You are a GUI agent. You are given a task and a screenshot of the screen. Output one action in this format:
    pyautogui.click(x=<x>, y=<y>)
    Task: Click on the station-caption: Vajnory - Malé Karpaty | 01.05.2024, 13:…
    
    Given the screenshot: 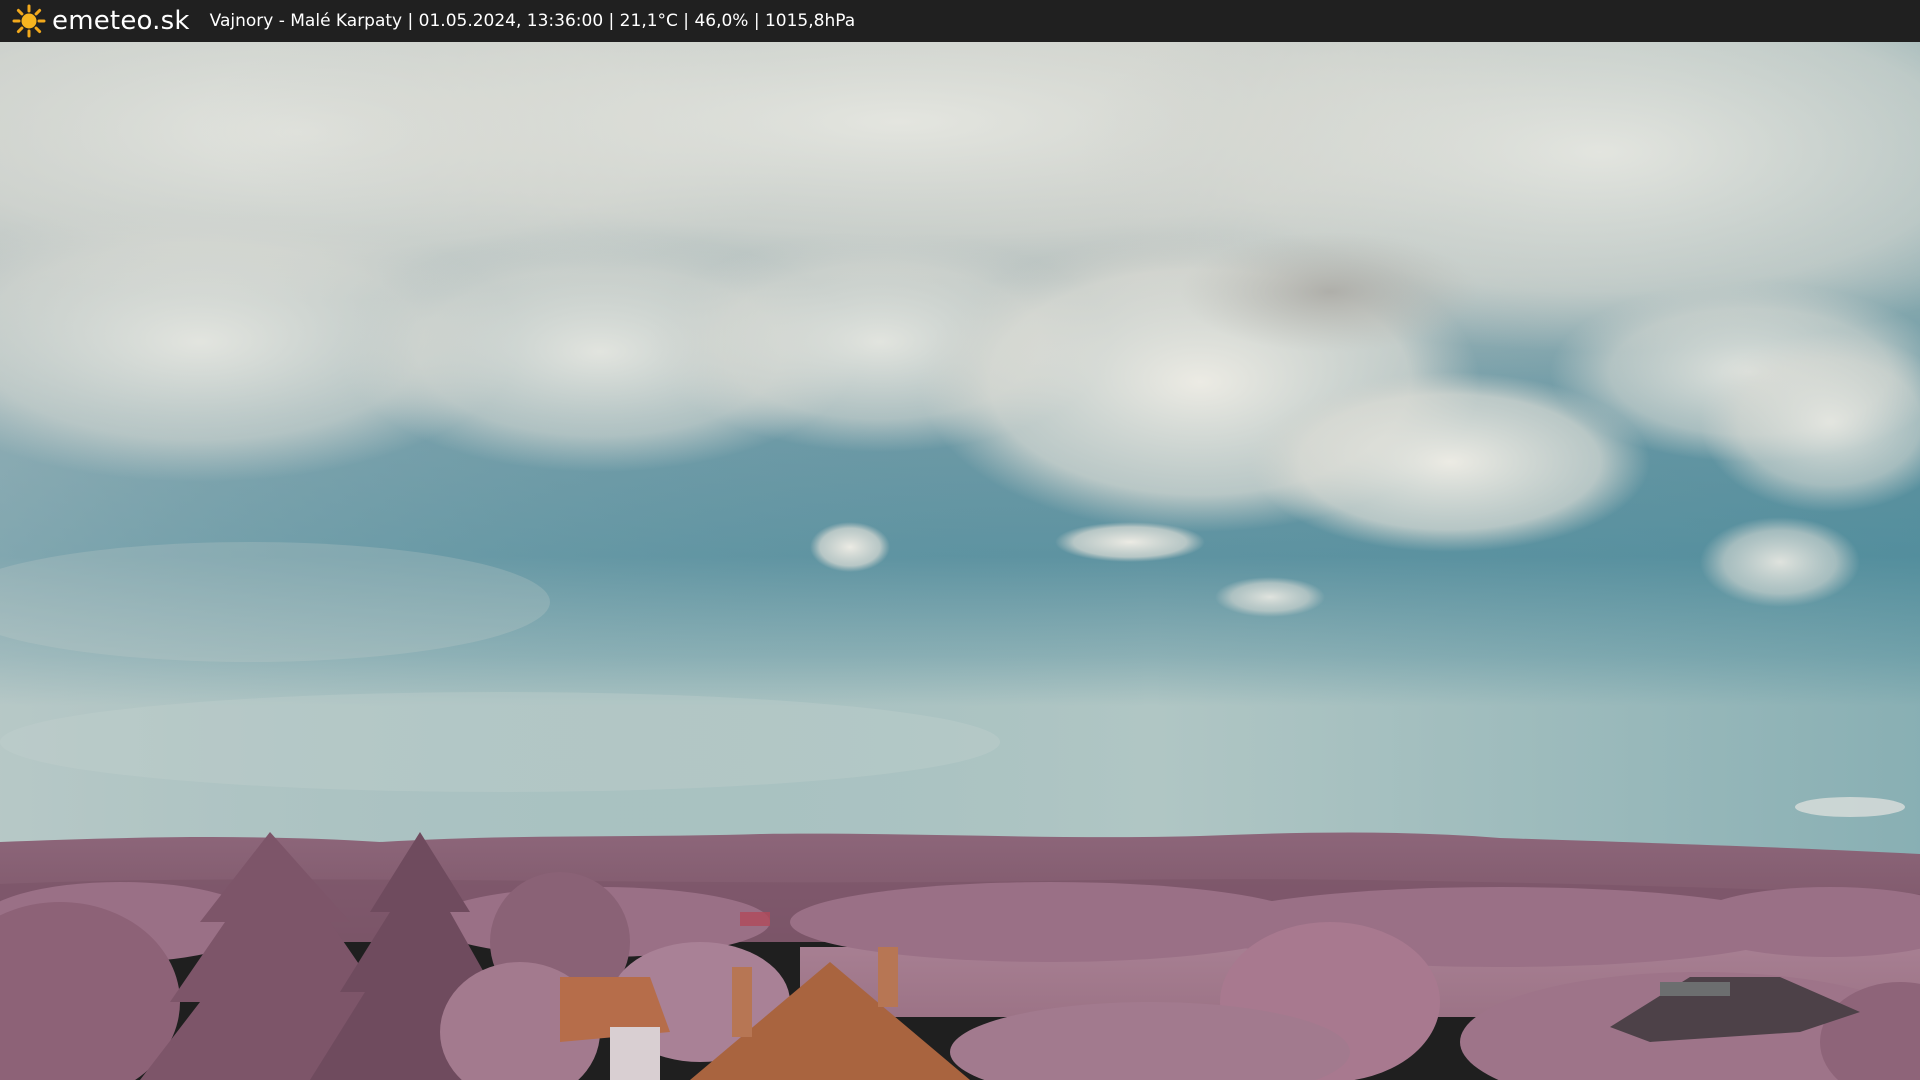 What is the action you would take?
    pyautogui.click(x=532, y=21)
    